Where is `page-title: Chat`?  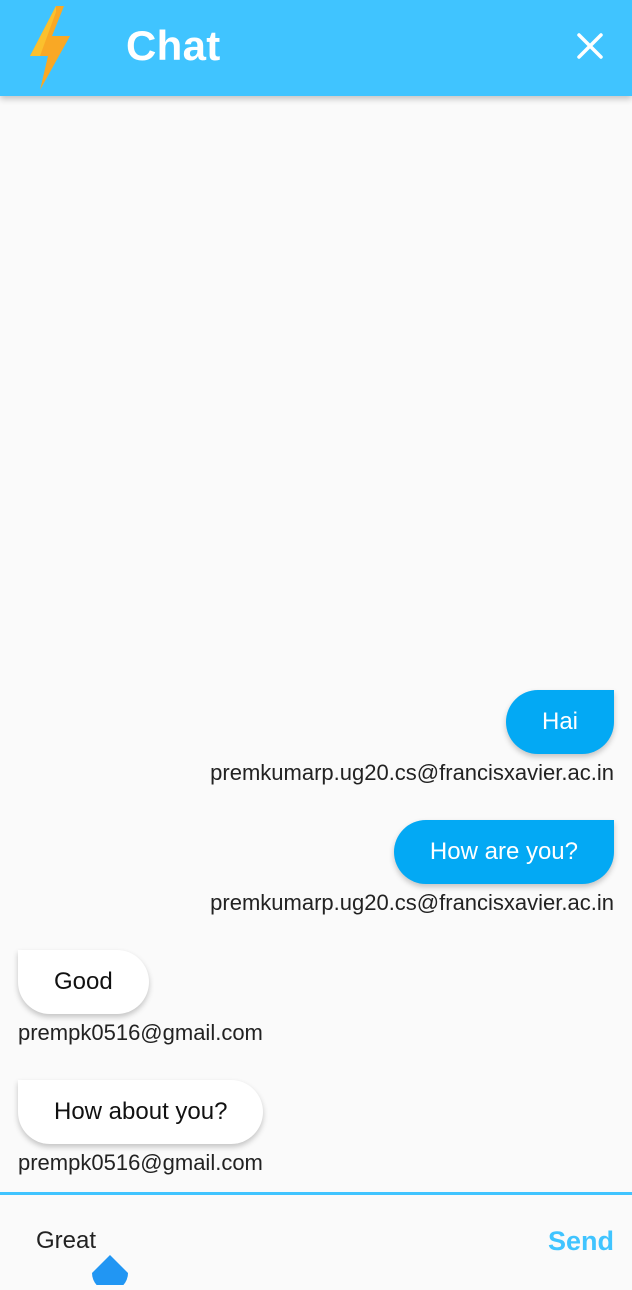
page-title: Chat is located at coordinates (173, 45).